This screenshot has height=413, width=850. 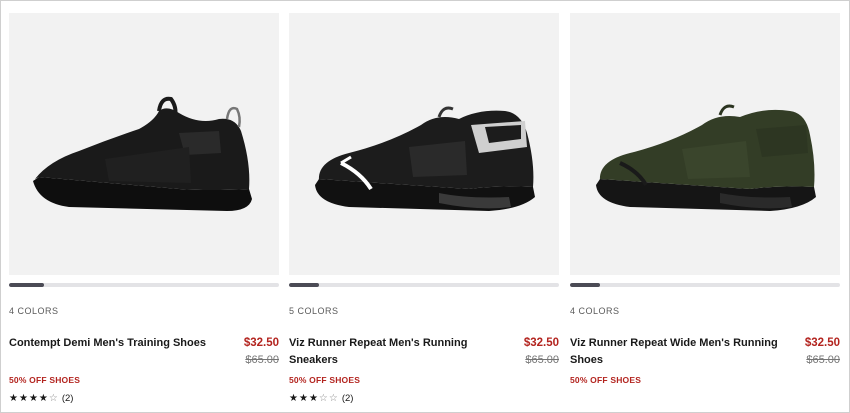 I want to click on product-rating: ★ ★ ★ ★ ☆ (2), so click(x=41, y=398).